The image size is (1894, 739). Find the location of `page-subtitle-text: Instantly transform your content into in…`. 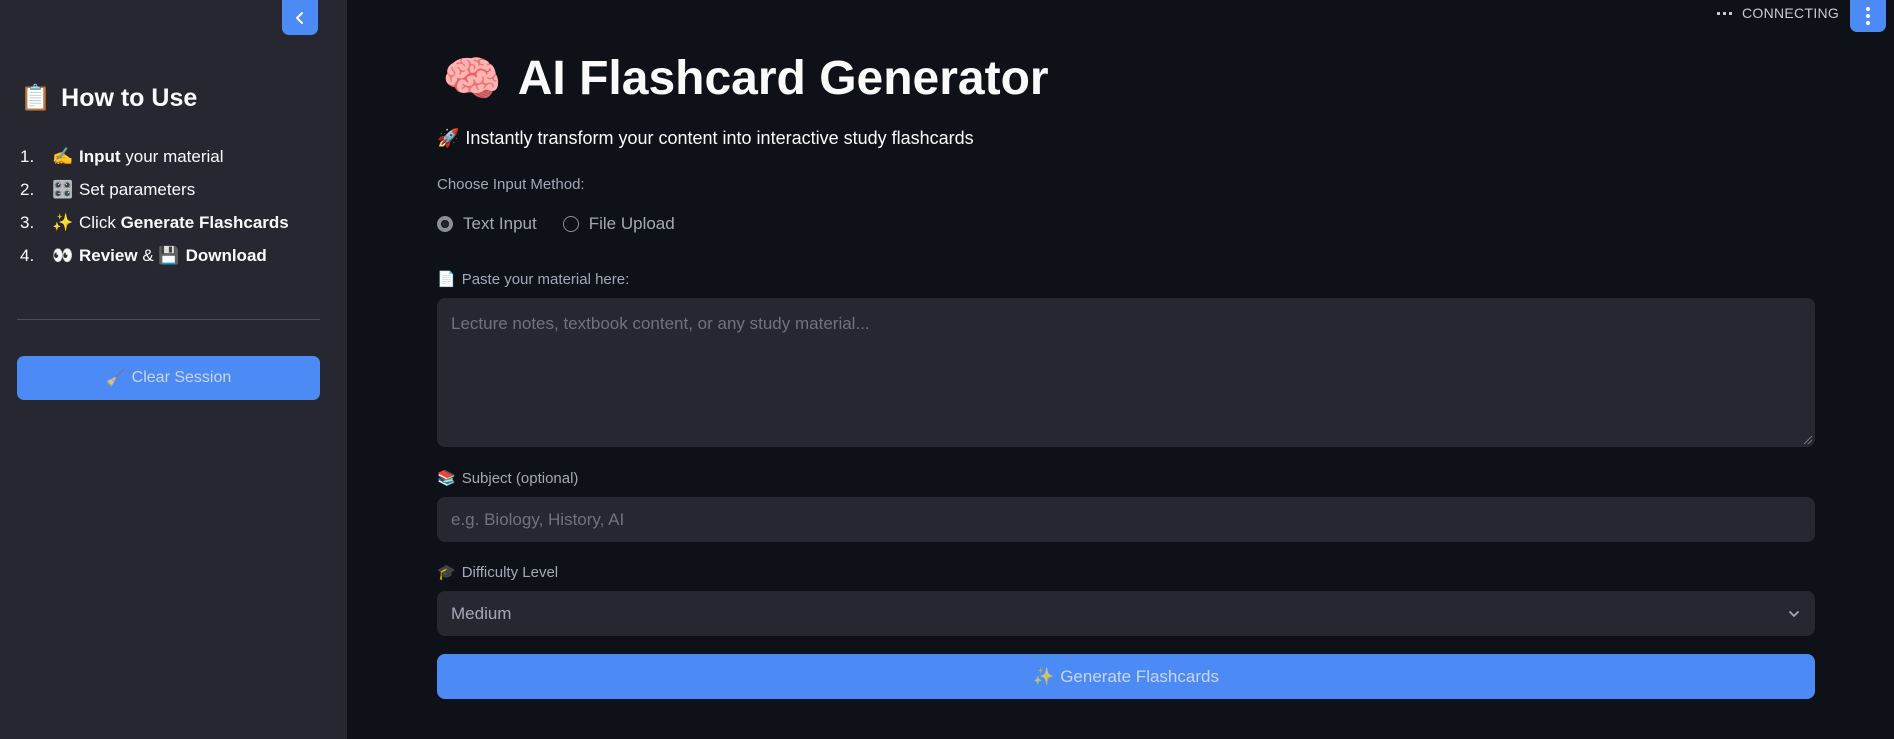

page-subtitle-text: Instantly transform your content into in… is located at coordinates (719, 138).